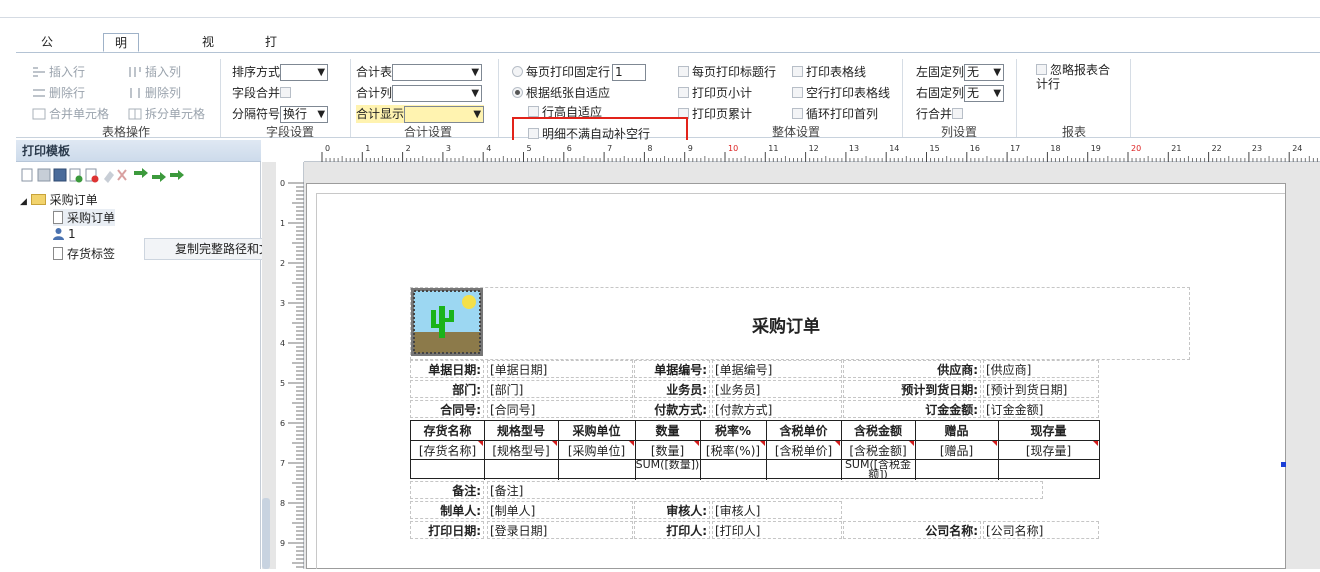 Image resolution: width=1320 pixels, height=572 pixels. What do you see at coordinates (560, 409) in the screenshot?
I see `header-value: [合同号]` at bounding box center [560, 409].